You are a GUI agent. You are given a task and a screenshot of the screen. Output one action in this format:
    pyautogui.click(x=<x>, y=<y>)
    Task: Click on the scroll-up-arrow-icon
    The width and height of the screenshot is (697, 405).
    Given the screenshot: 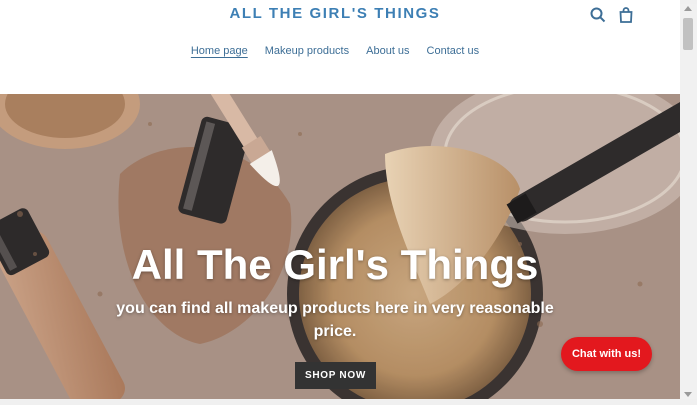 What is the action you would take?
    pyautogui.click(x=688, y=8)
    